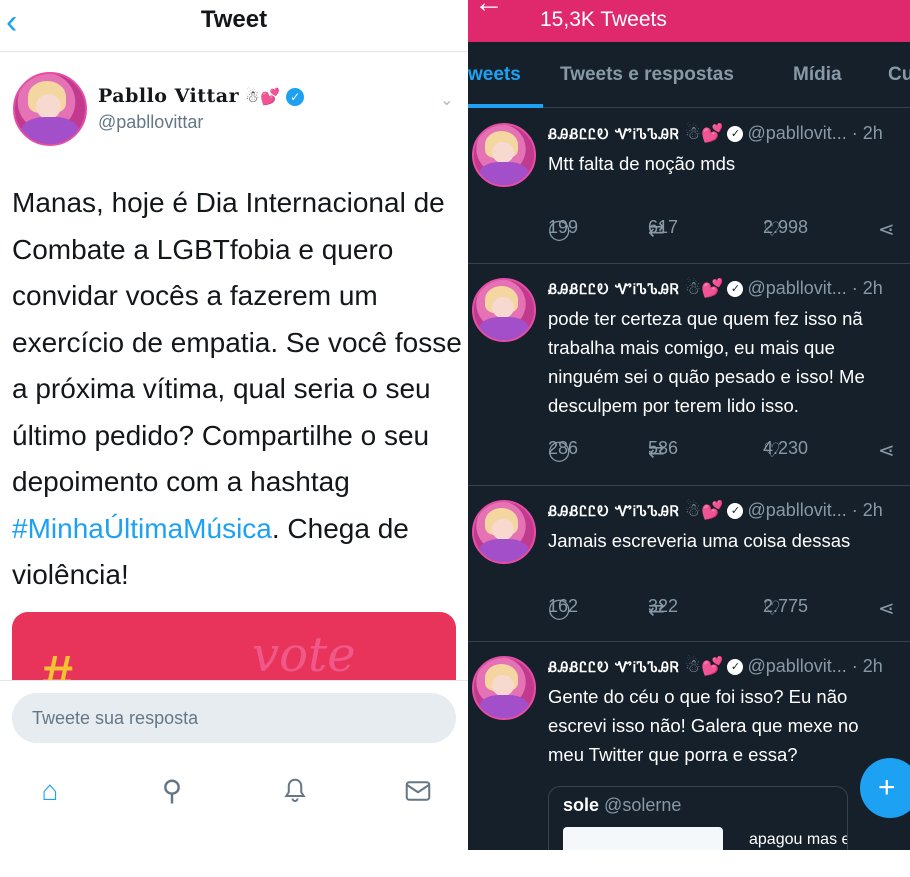 The height and width of the screenshot is (877, 910). What do you see at coordinates (663, 227) in the screenshot?
I see `retweet-count: 617` at bounding box center [663, 227].